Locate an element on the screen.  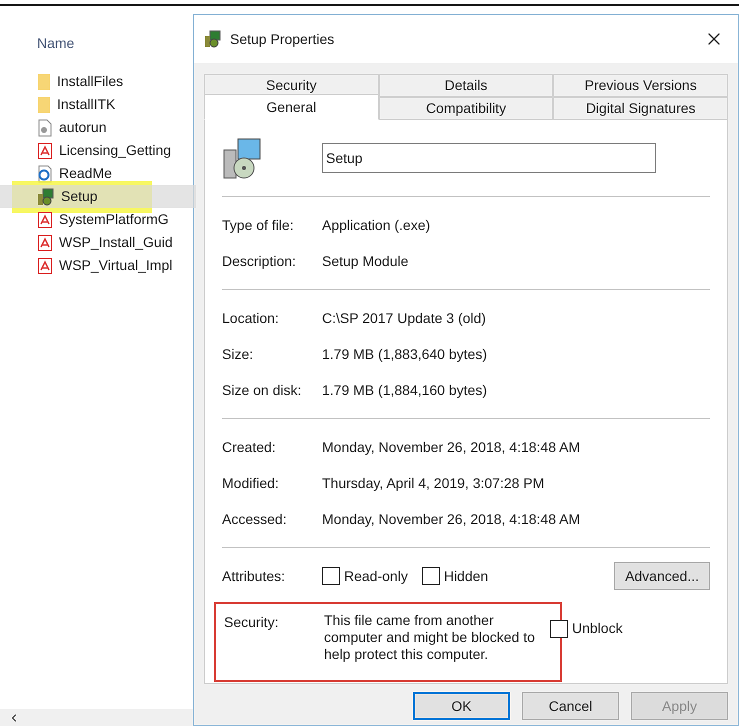
security-message: This file came from another computer and might be blocked to help protect this computer. is located at coordinates (430, 638).